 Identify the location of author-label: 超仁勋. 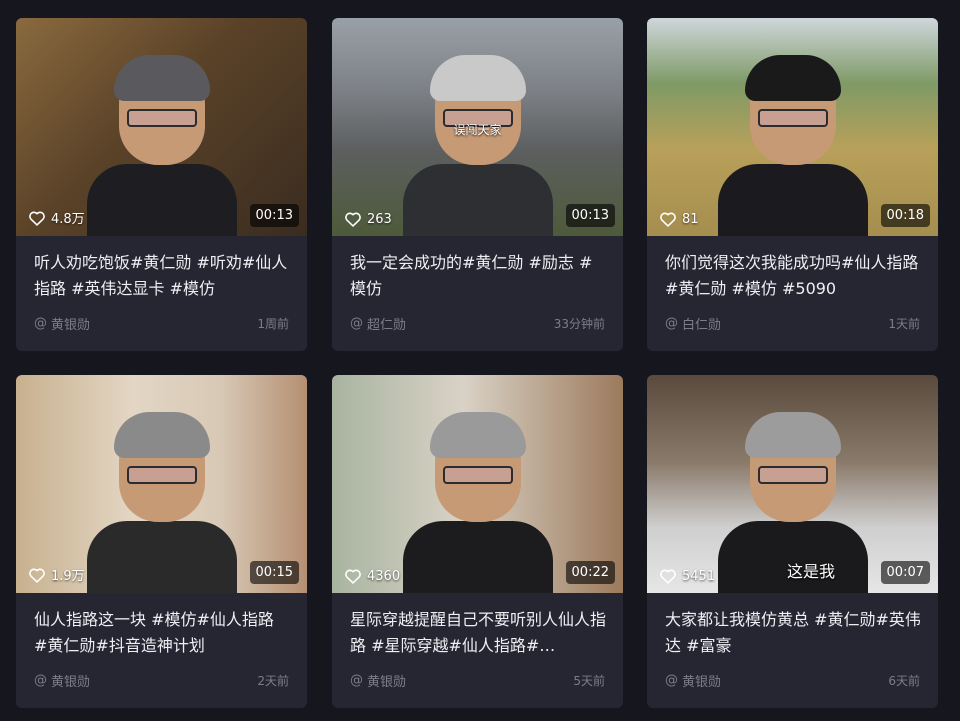
(387, 325).